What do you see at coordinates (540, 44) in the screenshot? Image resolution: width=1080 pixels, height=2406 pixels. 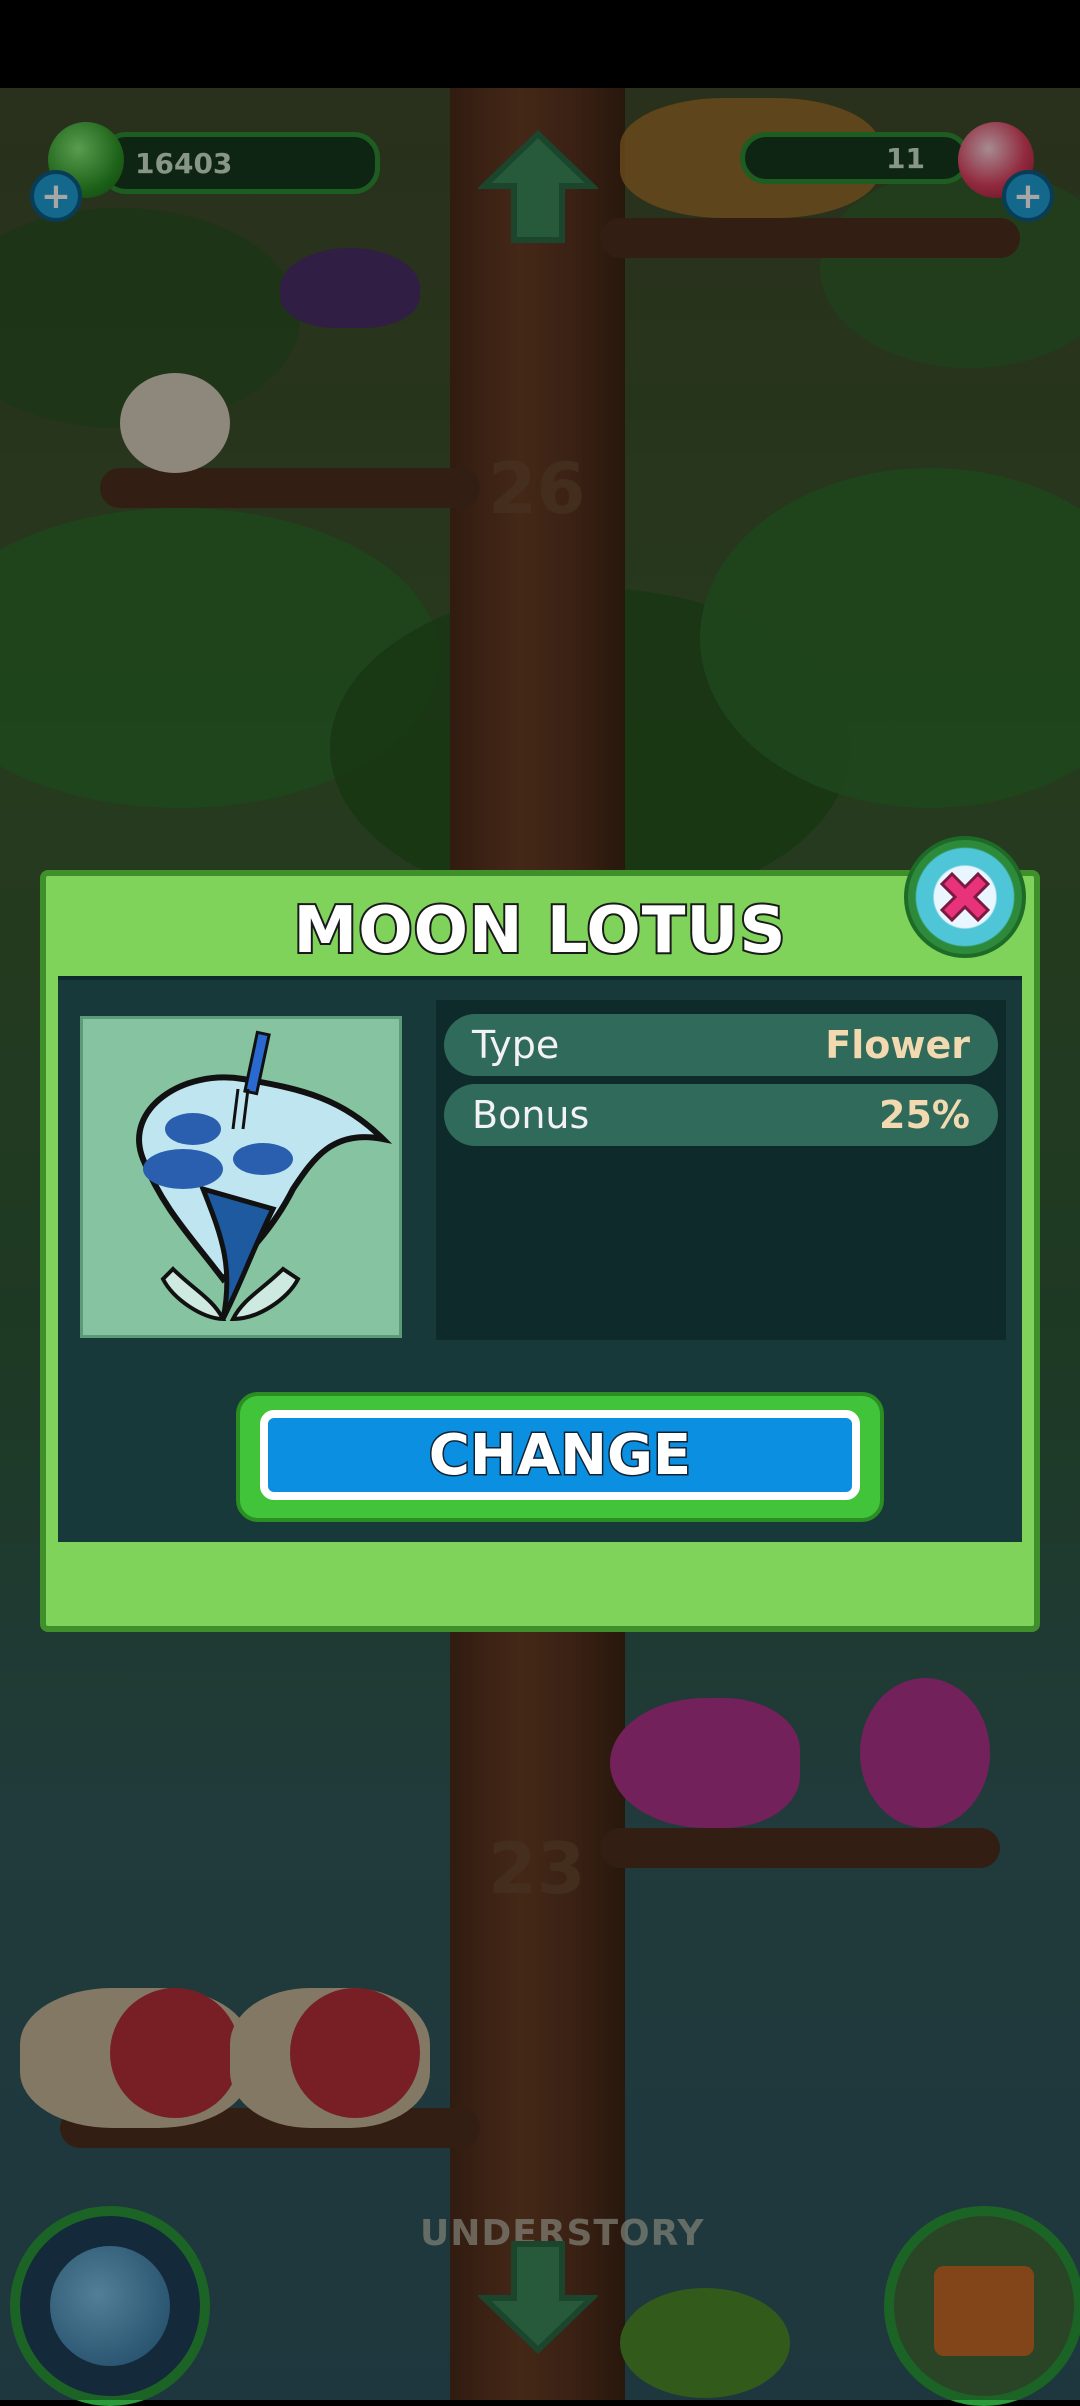 I see `status-bar` at bounding box center [540, 44].